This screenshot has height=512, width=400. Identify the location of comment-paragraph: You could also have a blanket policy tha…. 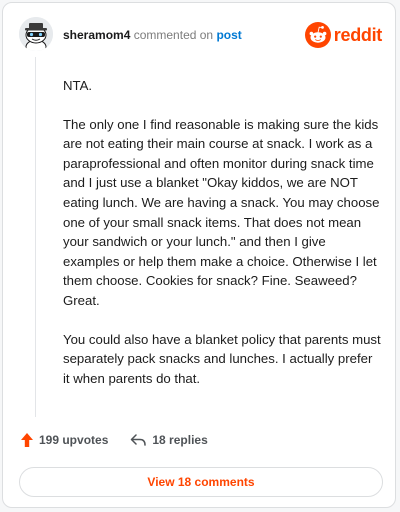
(222, 358).